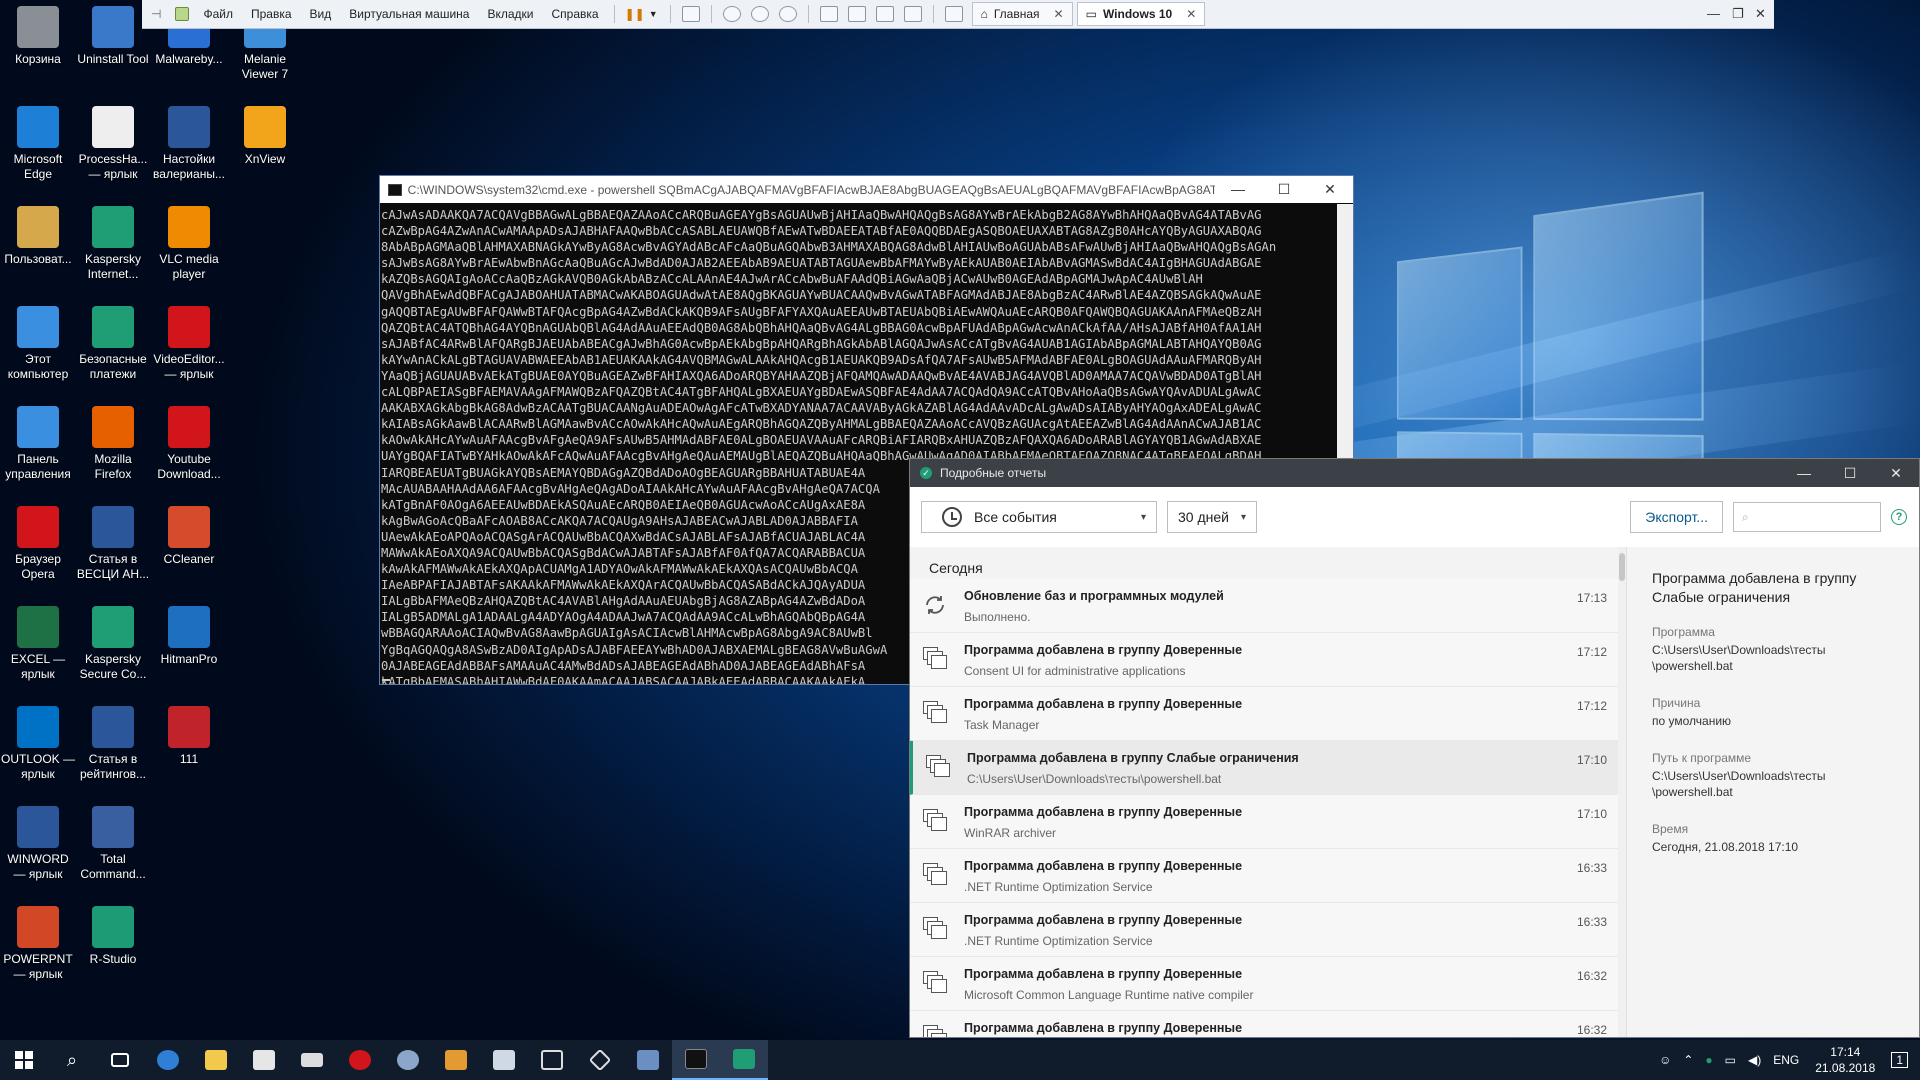 This screenshot has width=1920, height=1080. What do you see at coordinates (759, 14) in the screenshot?
I see `revert-snapshot-icon` at bounding box center [759, 14].